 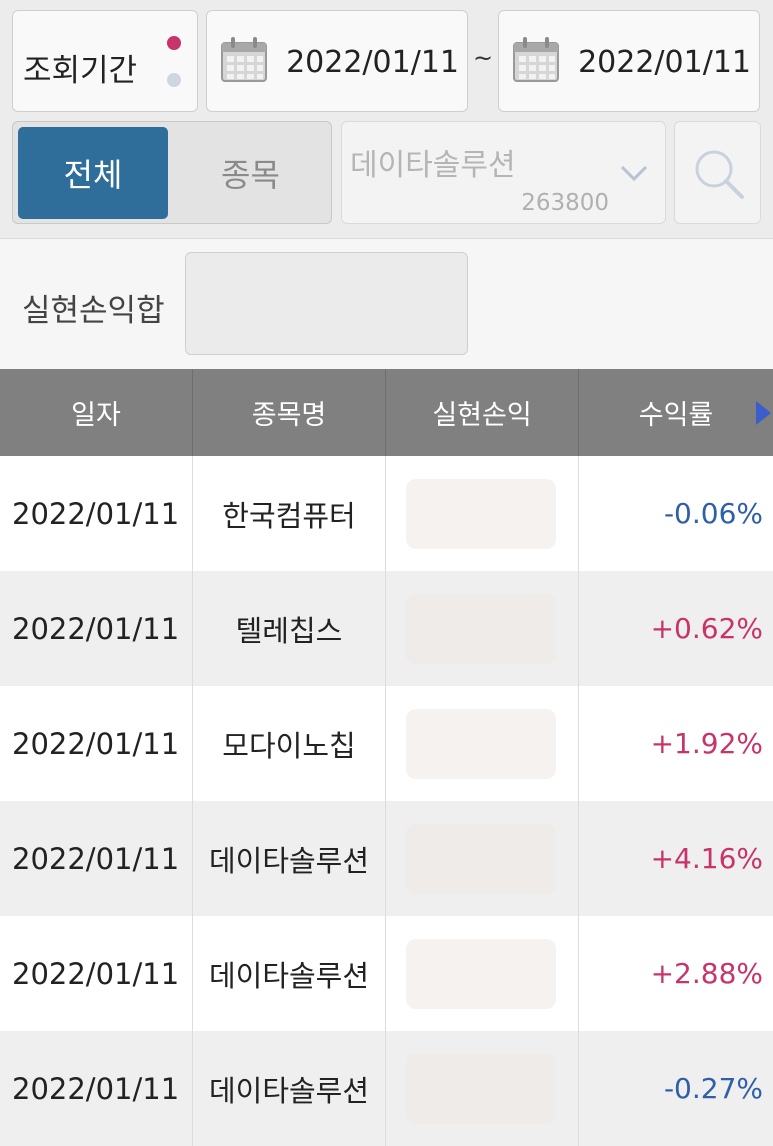 I want to click on table-row: 2022/01/11 데이타솔루션 +2.88%, so click(x=386, y=973).